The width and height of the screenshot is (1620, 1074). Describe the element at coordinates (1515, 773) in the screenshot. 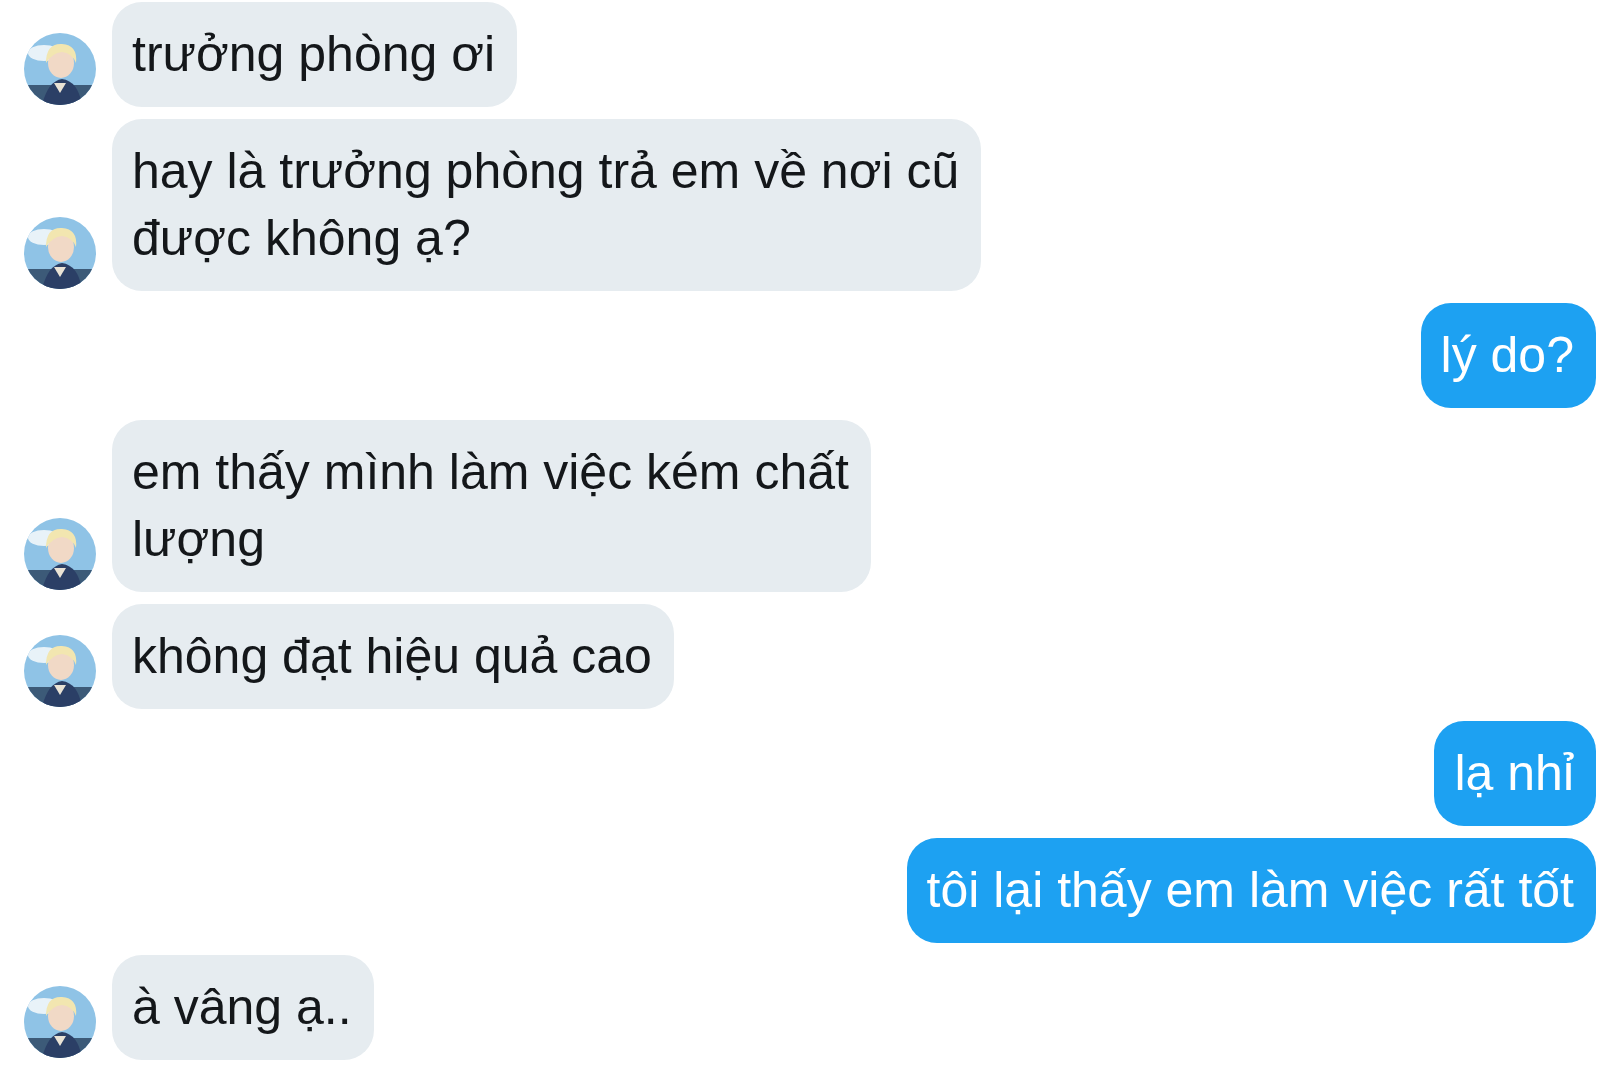

I see `message-bubble: lạ nhỉ` at that location.